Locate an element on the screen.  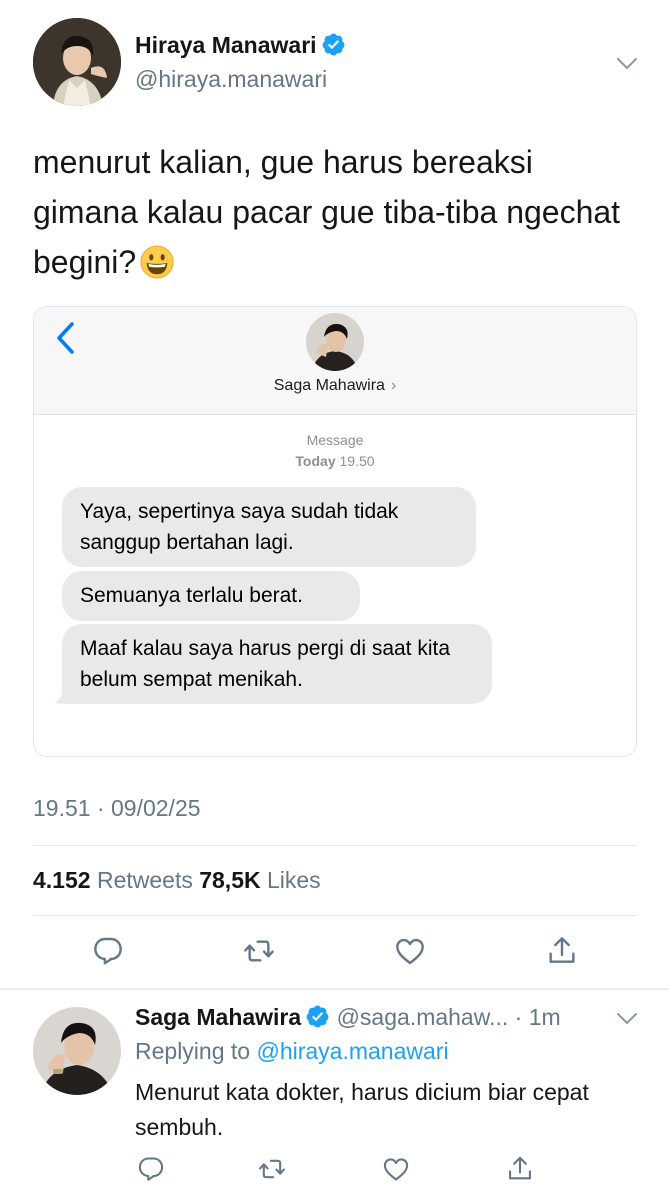
author-handle: @hiraya.manawari is located at coordinates (231, 79).